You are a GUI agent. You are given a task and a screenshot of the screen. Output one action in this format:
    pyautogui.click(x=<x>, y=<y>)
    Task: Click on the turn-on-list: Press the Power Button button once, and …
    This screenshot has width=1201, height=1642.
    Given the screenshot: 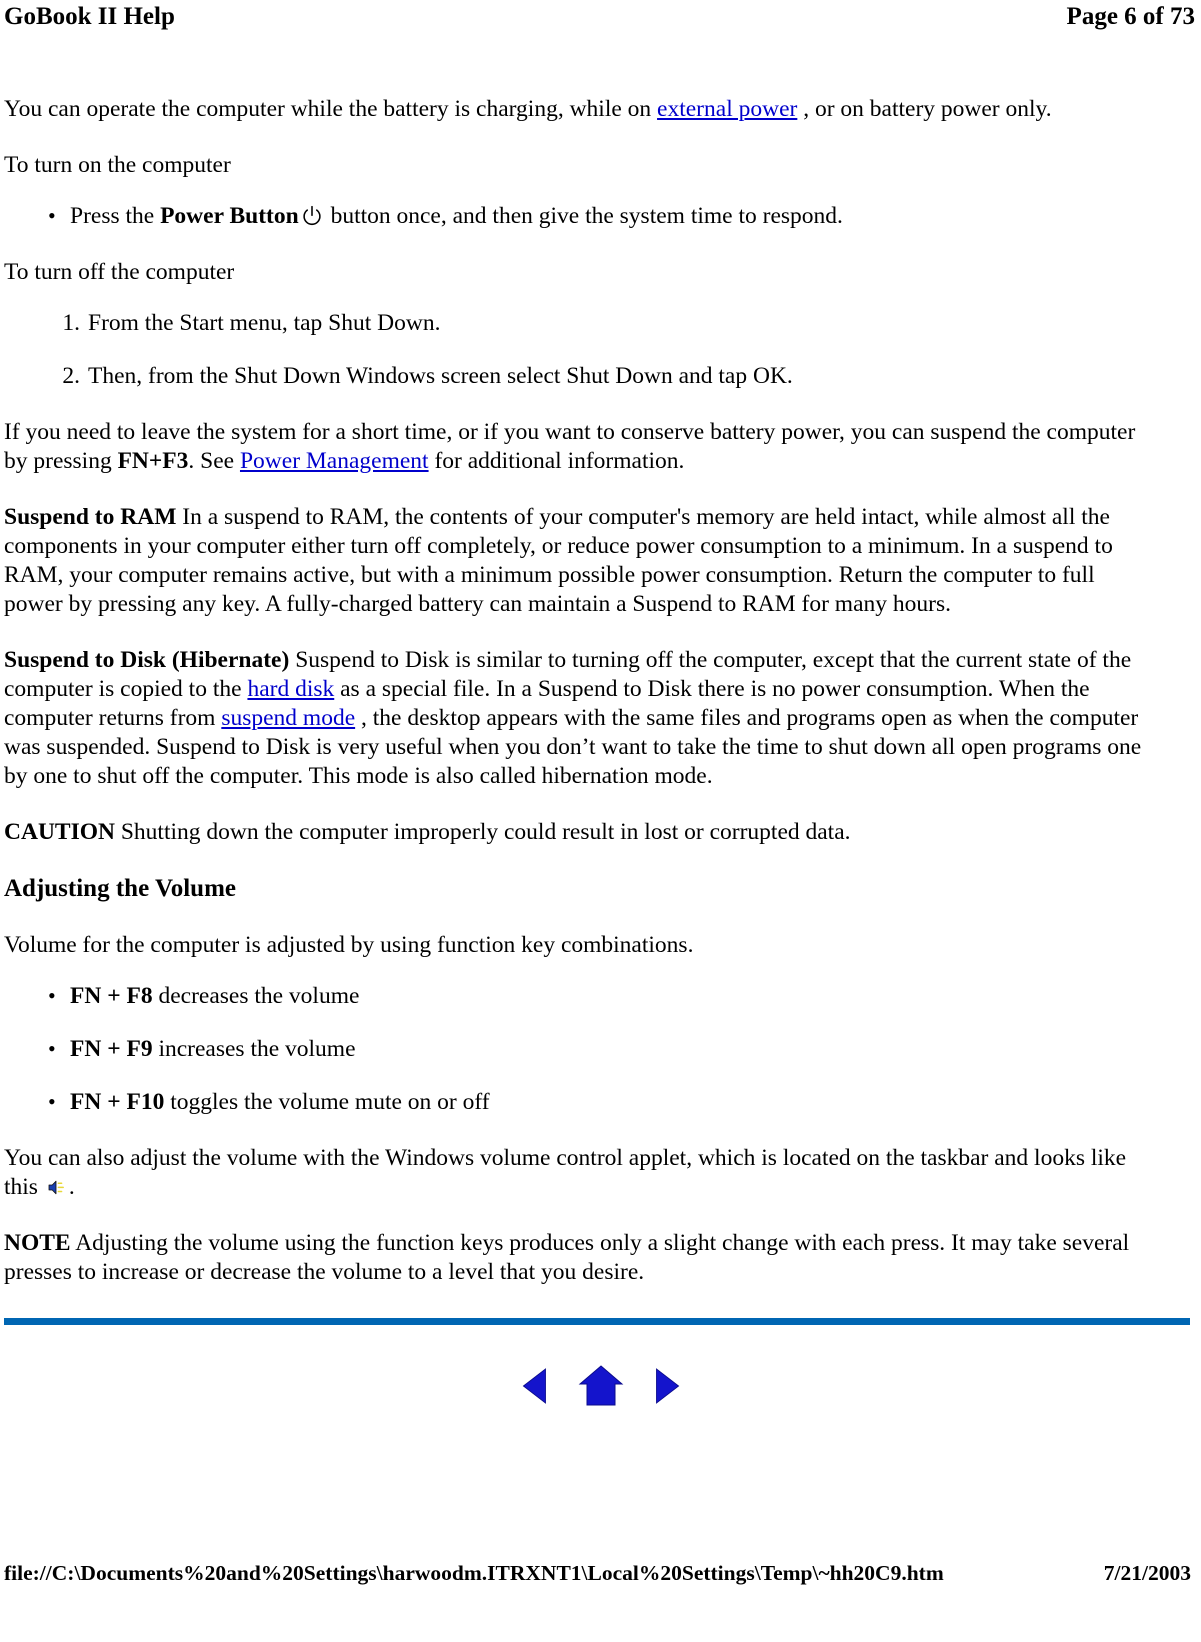 What is the action you would take?
    pyautogui.click(x=581, y=216)
    